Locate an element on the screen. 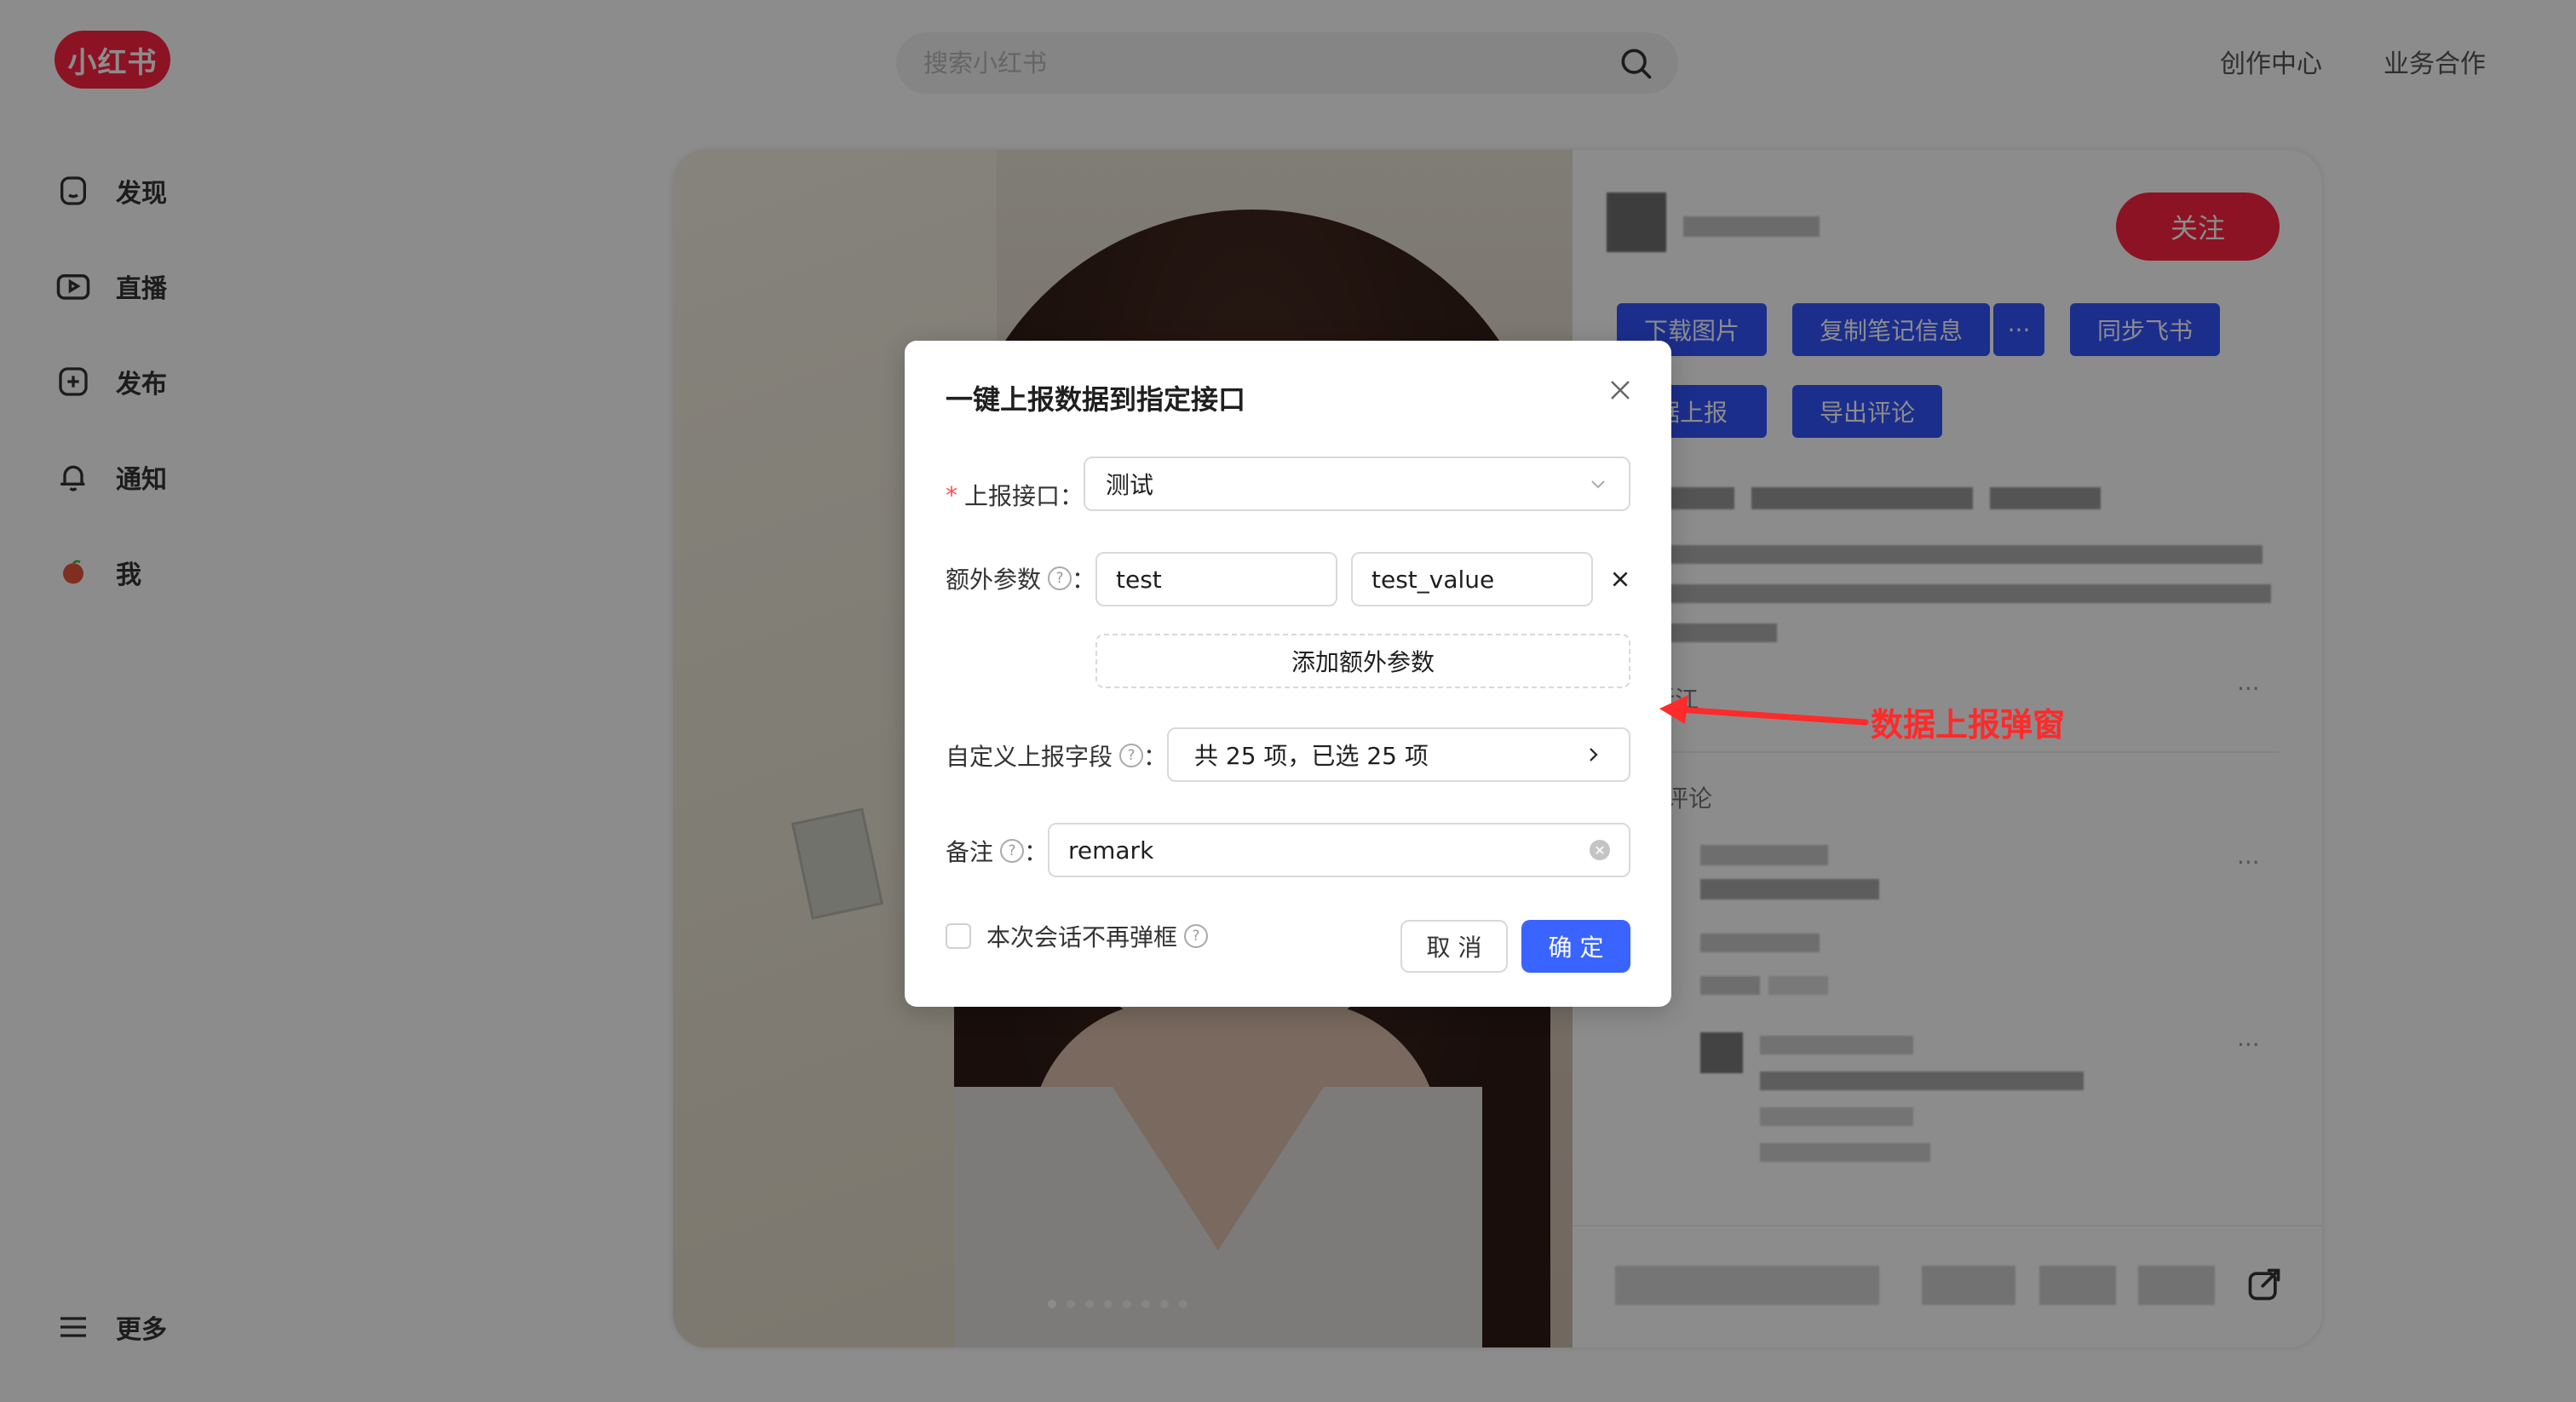 The width and height of the screenshot is (2576, 1402). close-icon is located at coordinates (1620, 390).